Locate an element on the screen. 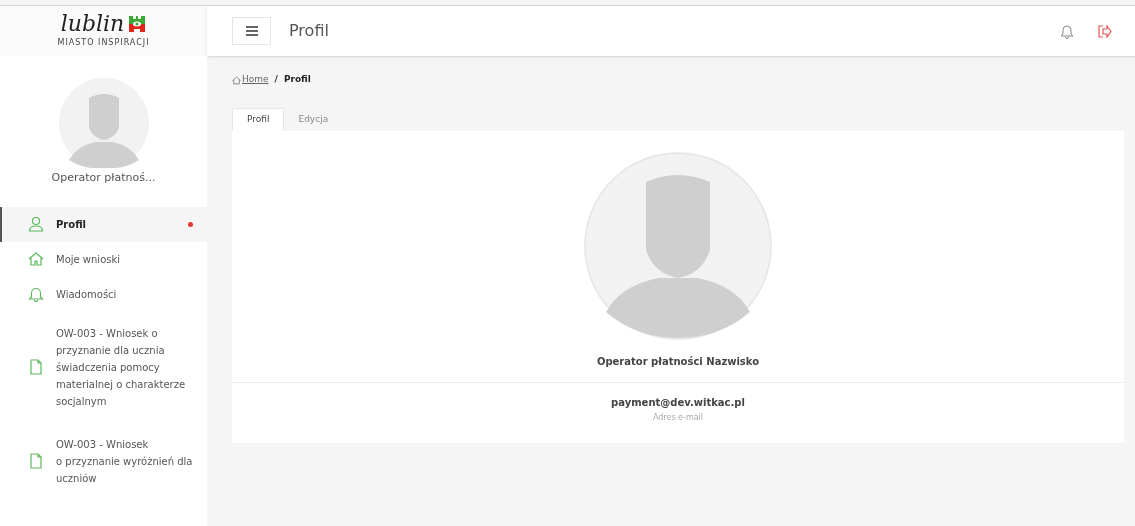 This screenshot has height=526, width=1135. nav-item: Profil is located at coordinates (103, 224).